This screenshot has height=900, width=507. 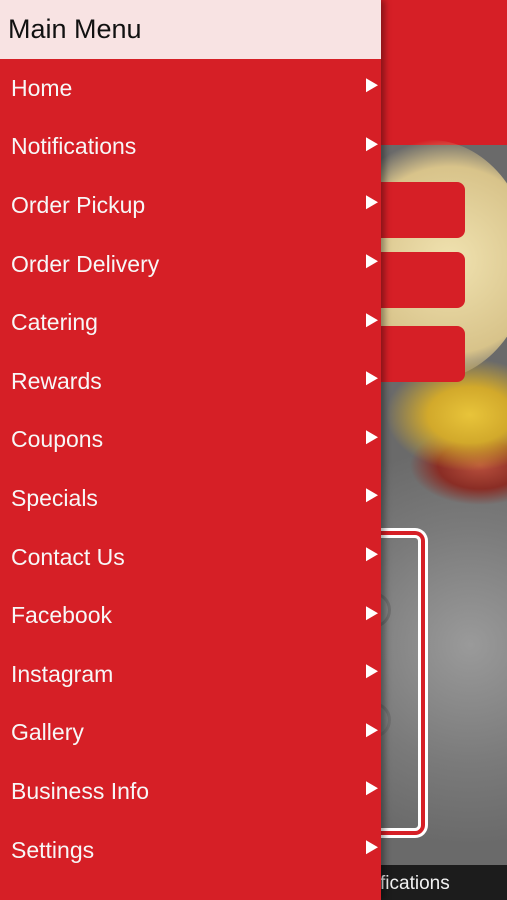 I want to click on menu-item-label: Rewards, so click(x=56, y=380).